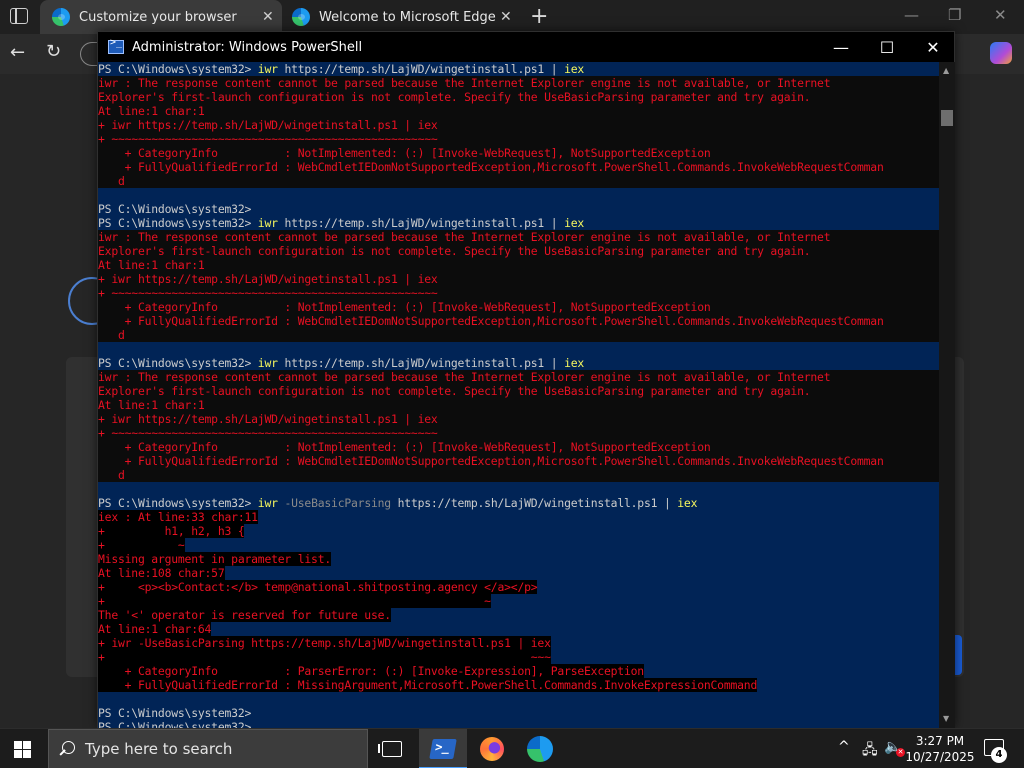 The height and width of the screenshot is (768, 1024). I want to click on console-text: https://temp.sh/LajWD/wingetinstall.ps1, so click(414, 69).